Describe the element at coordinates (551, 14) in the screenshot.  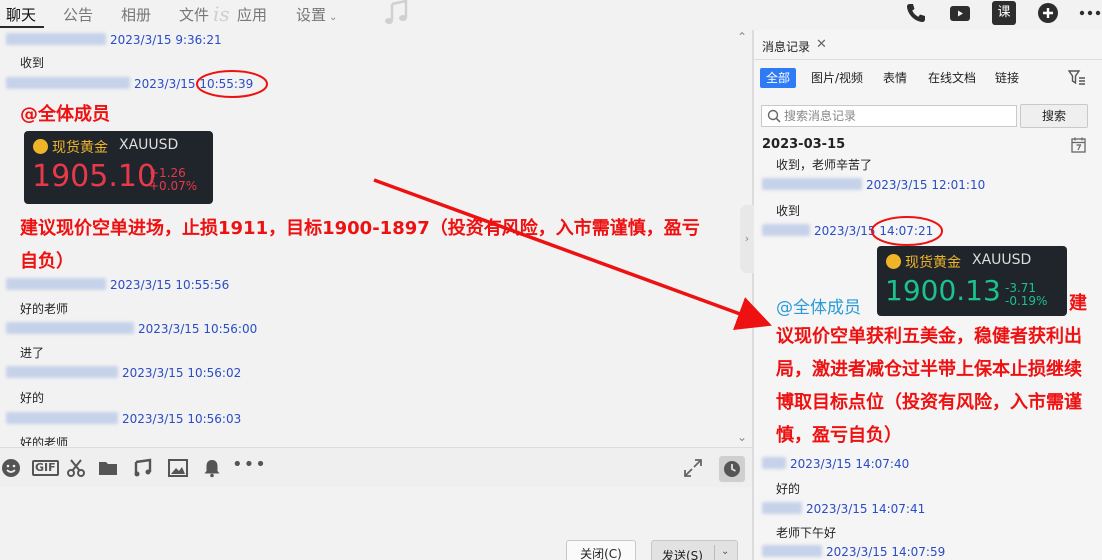
I see `top-tab-bar: 聊天 公告 相册 文件 应用 设置 ⌄ is 课` at that location.